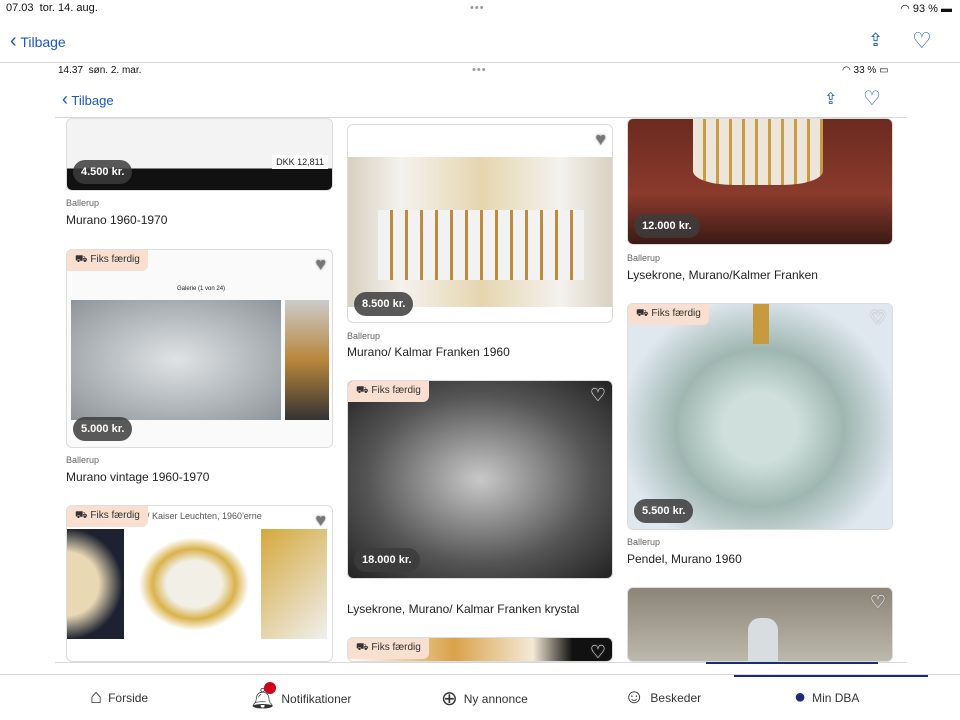 This screenshot has width=960, height=720. Describe the element at coordinates (667, 226) in the screenshot. I see `price-tag: 12.000 kr.` at that location.